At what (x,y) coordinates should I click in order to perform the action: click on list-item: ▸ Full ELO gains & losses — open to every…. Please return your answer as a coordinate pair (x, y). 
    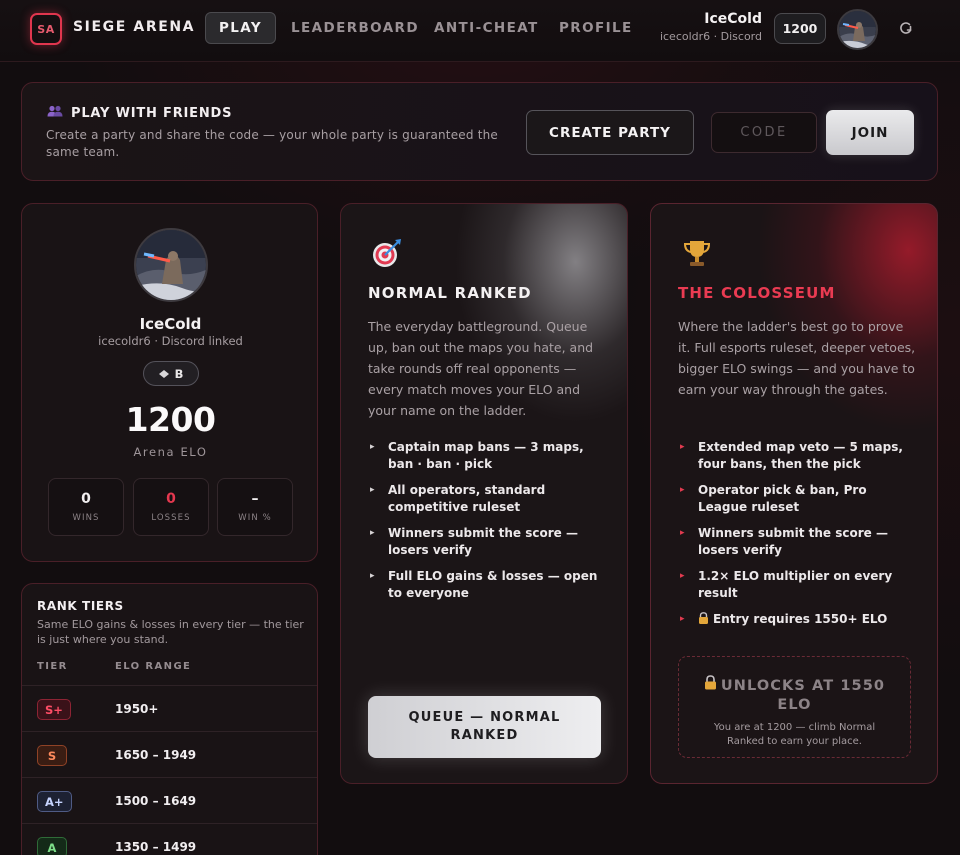
    Looking at the image, I should click on (488, 585).